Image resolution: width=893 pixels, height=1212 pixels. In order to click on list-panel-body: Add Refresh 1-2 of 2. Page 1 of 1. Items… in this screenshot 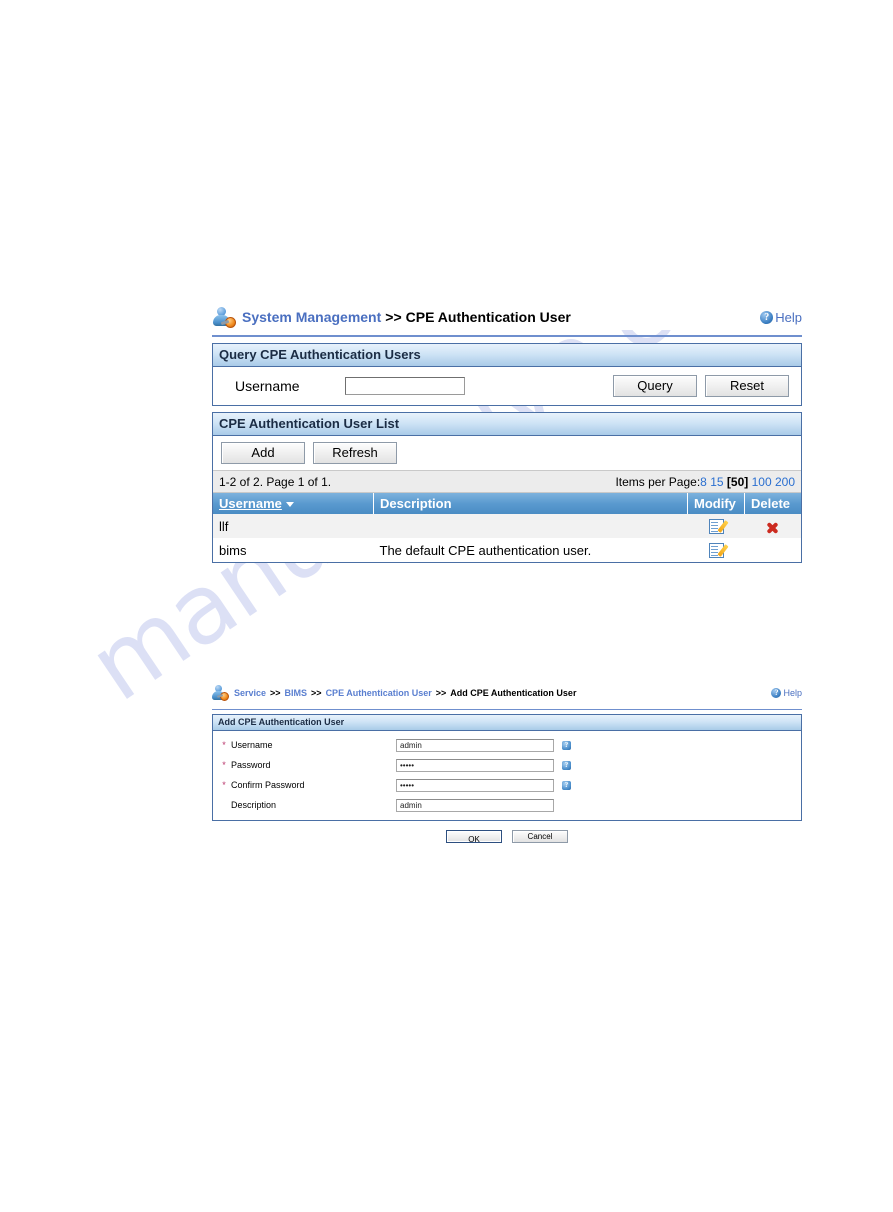, I will do `click(507, 499)`.